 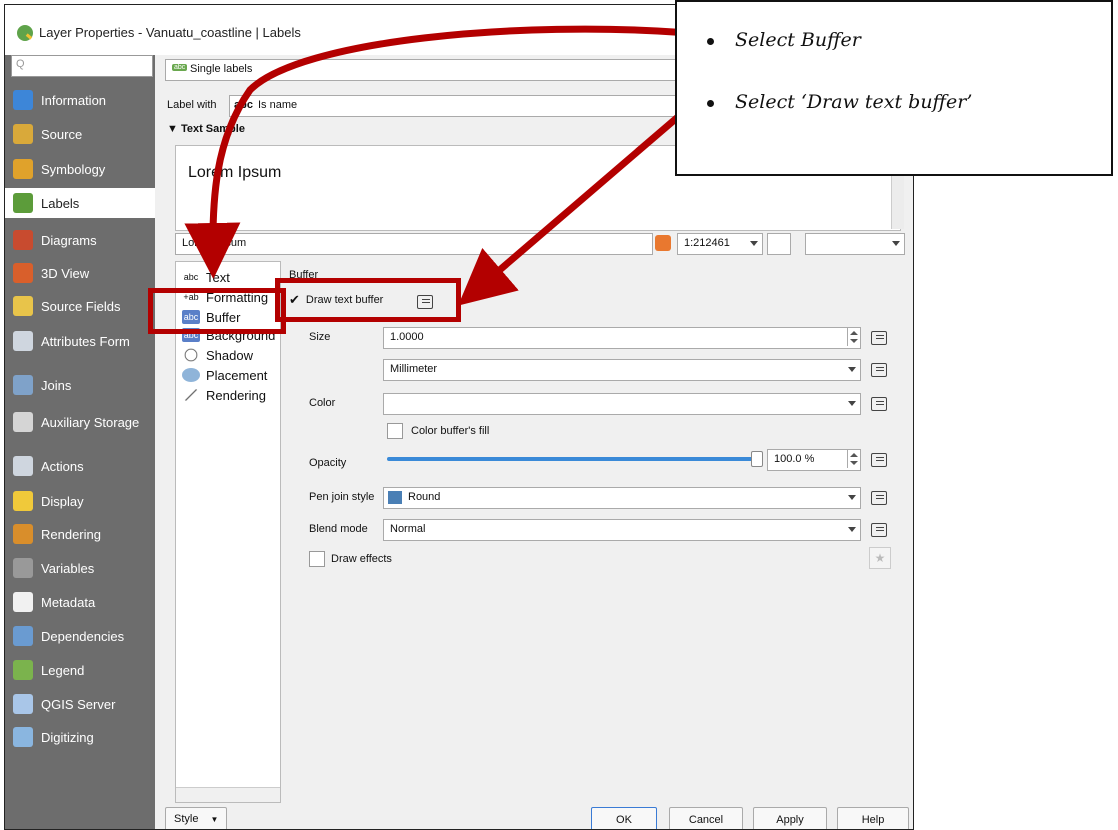 I want to click on qgis-logo-icon, so click(x=25, y=33).